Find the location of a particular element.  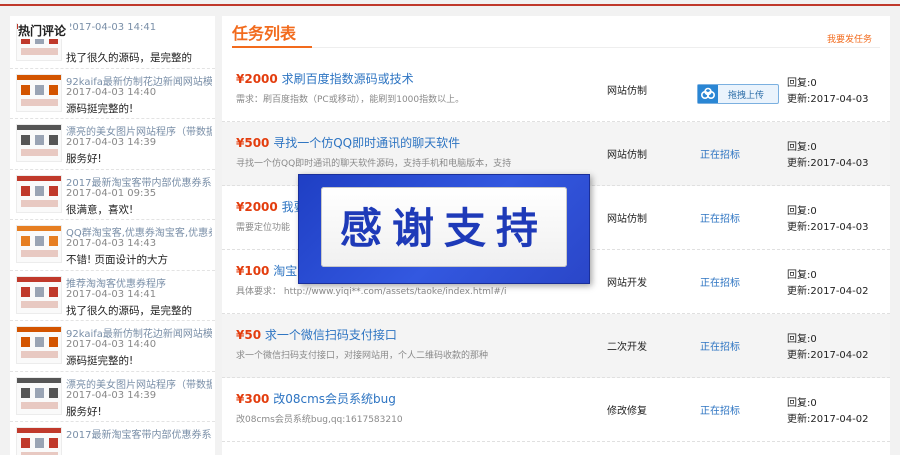

sidebar-title: 热门评论 is located at coordinates (44, 30).